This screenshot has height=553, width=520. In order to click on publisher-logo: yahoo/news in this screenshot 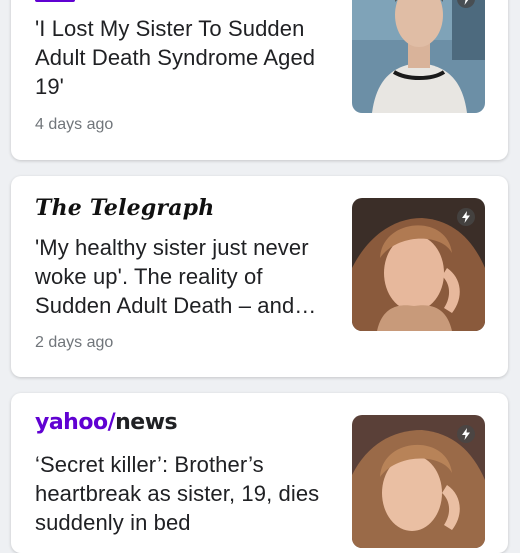, I will do `click(106, 422)`.